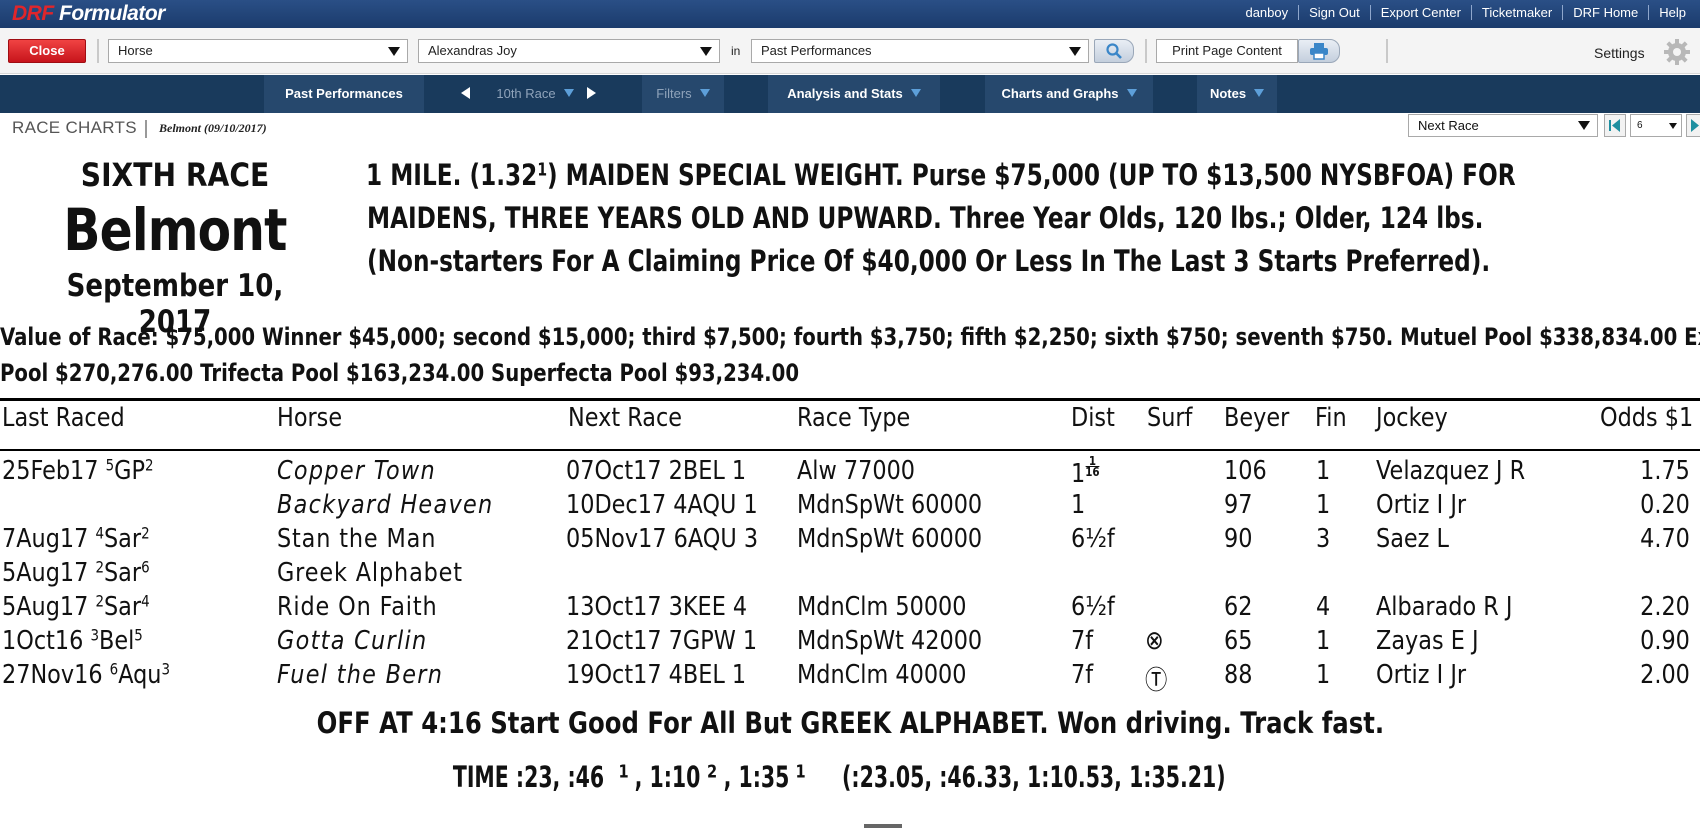 The image size is (1700, 828). I want to click on settings-label: Settings, so click(1619, 53).